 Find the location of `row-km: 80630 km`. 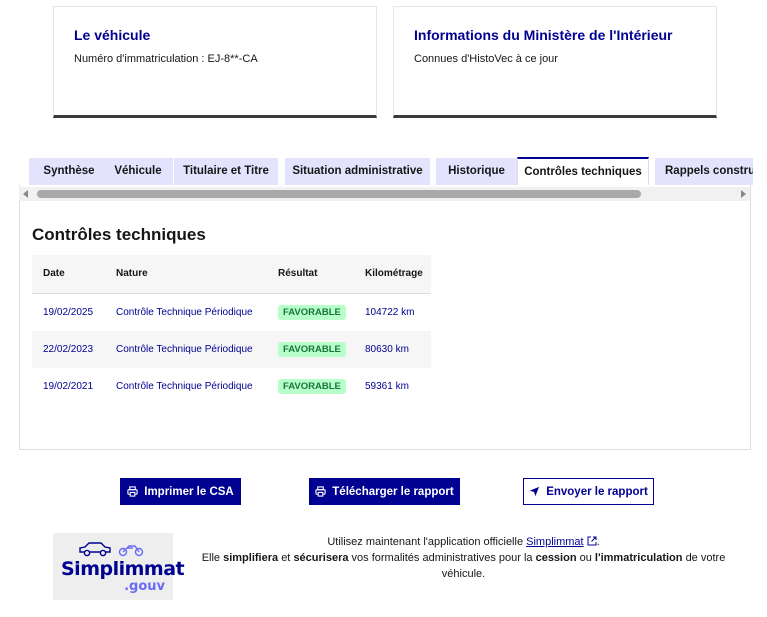

row-km: 80630 km is located at coordinates (392, 349).